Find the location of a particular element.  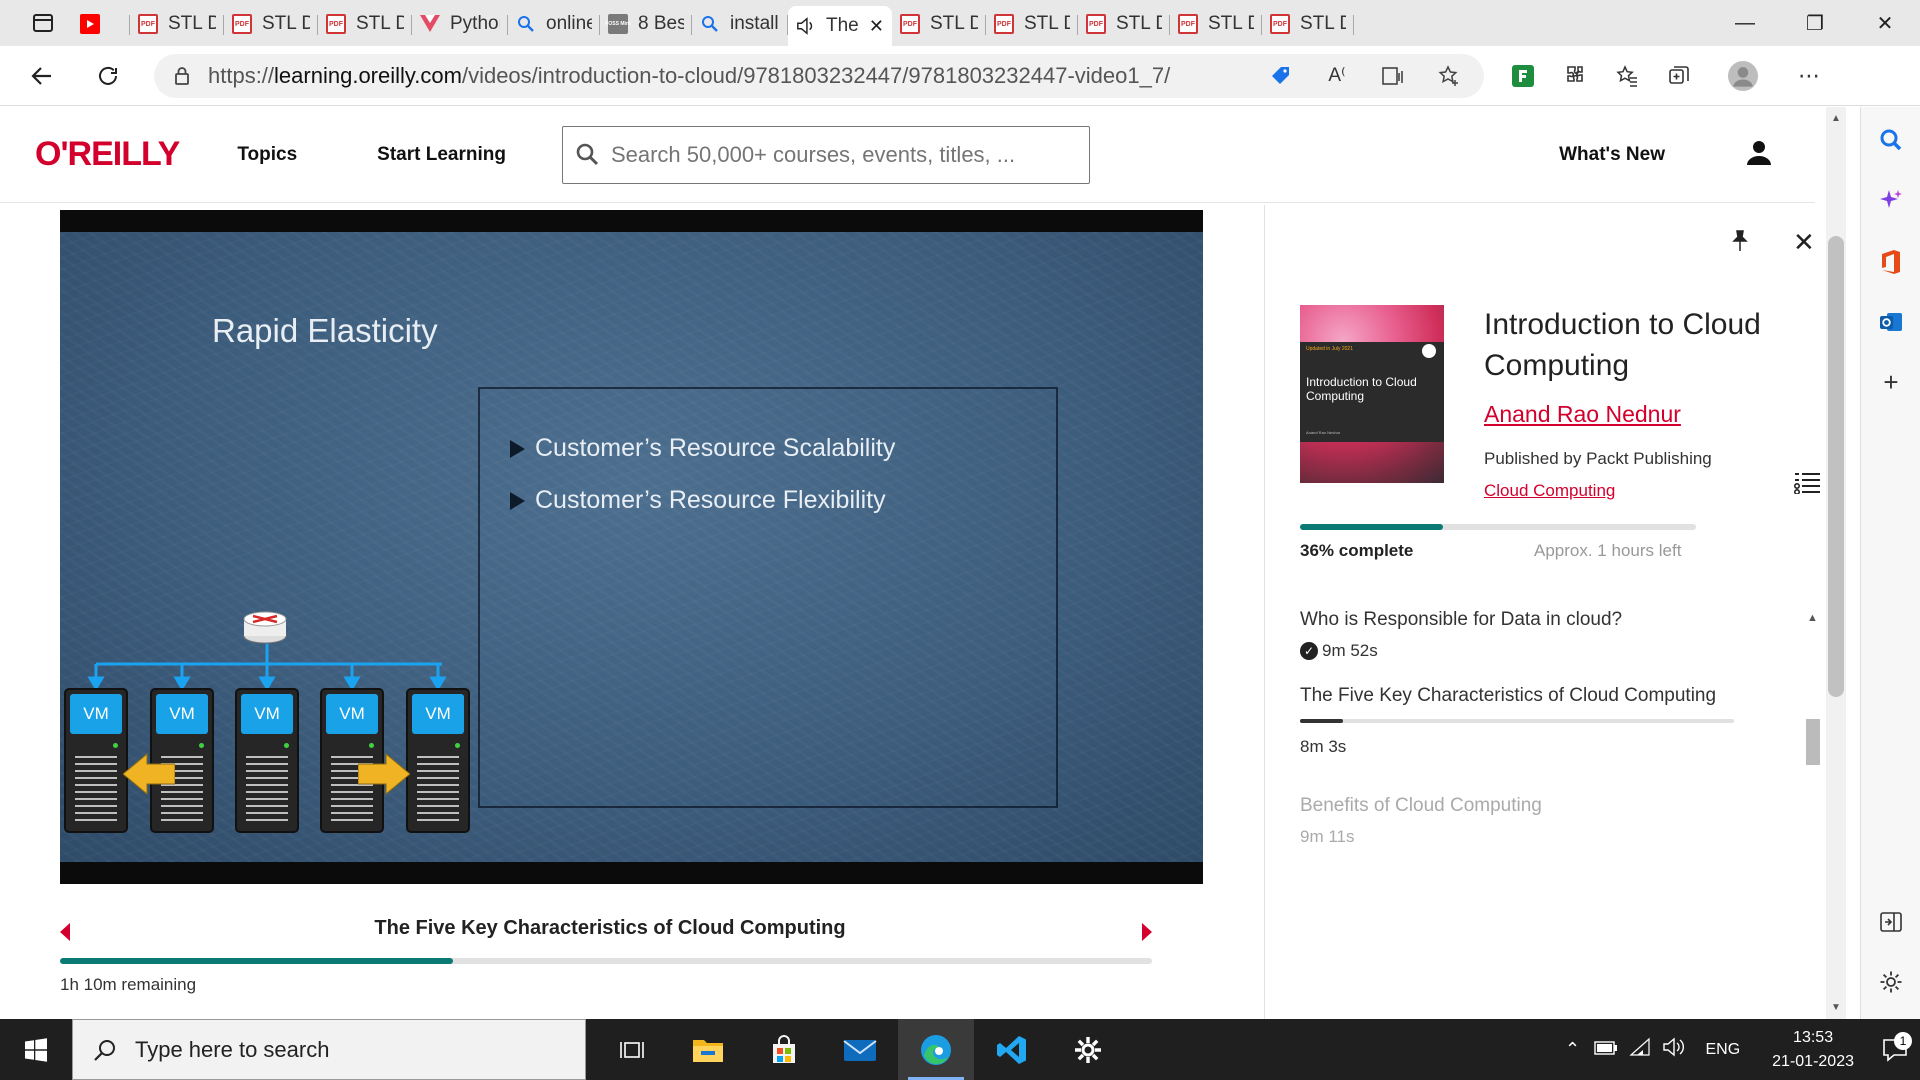

read-aloud-icon: A⁽ is located at coordinates (1337, 76).